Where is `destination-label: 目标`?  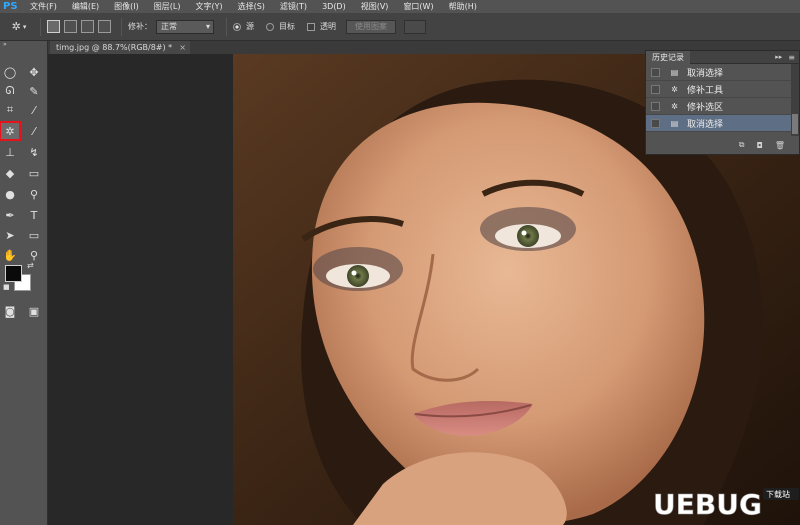
destination-label: 目标 is located at coordinates (287, 26).